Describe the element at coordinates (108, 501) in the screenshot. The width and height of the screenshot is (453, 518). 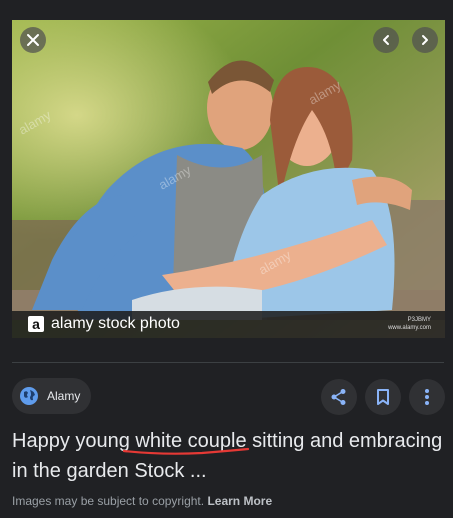
I see `copyright-text: Images may be subject to copyright.` at that location.